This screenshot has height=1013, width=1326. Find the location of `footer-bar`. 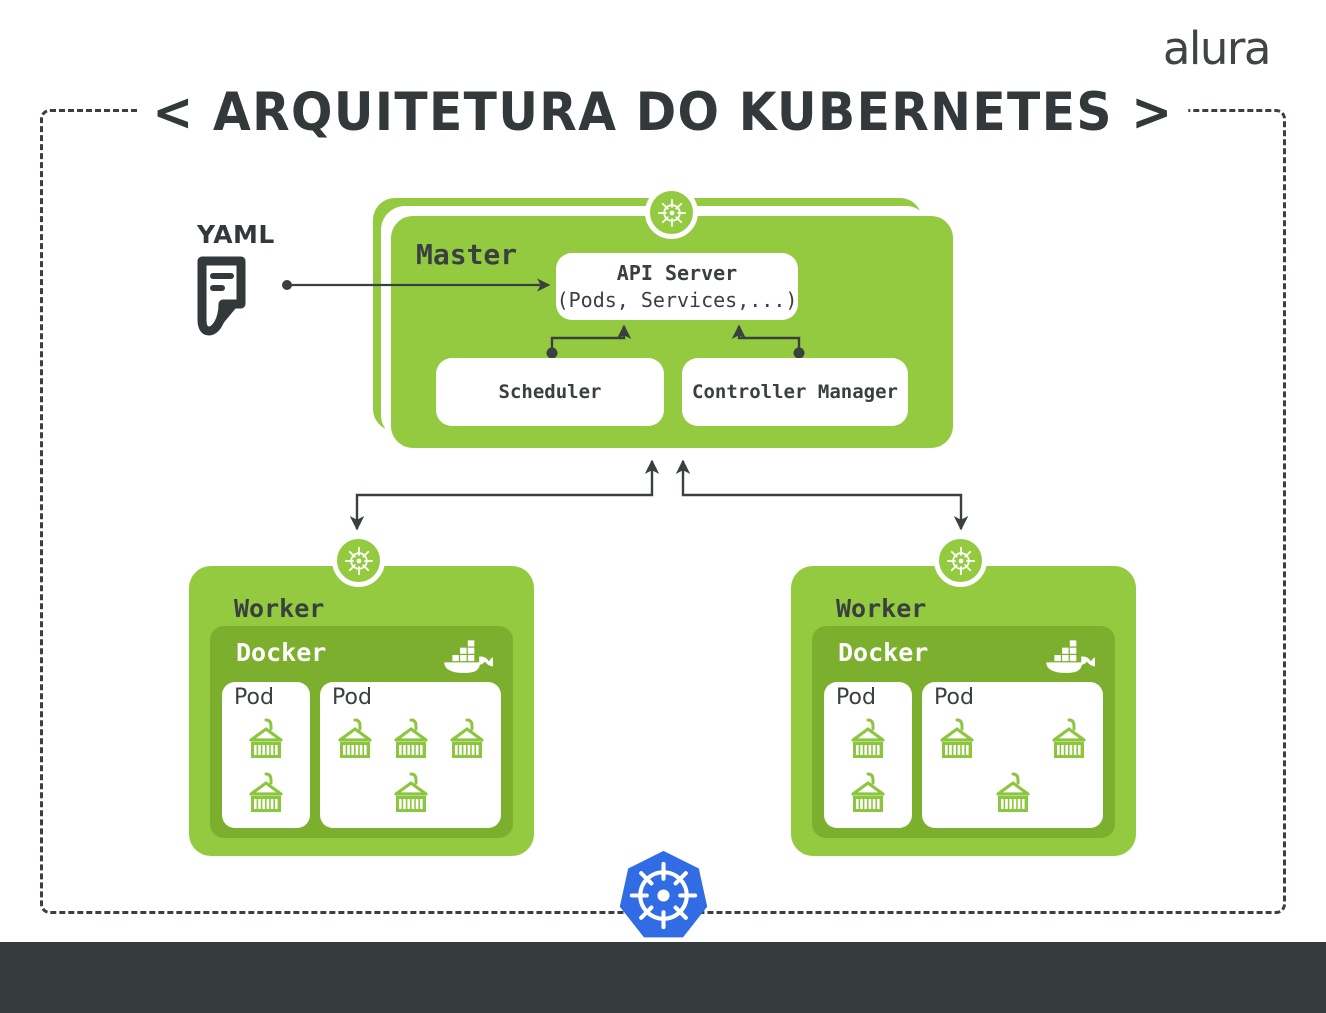

footer-bar is located at coordinates (663, 977).